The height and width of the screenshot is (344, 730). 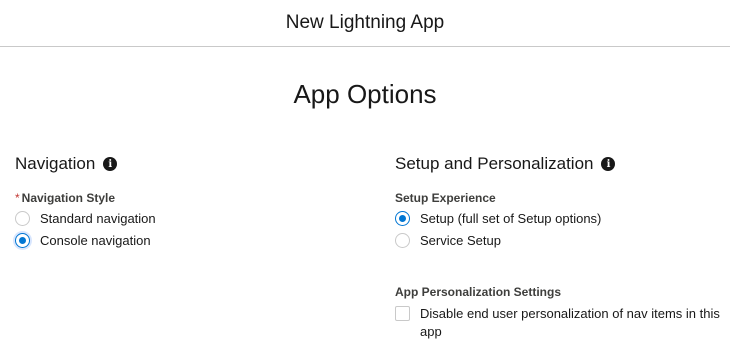 I want to click on section-title: App Options, so click(x=365, y=94).